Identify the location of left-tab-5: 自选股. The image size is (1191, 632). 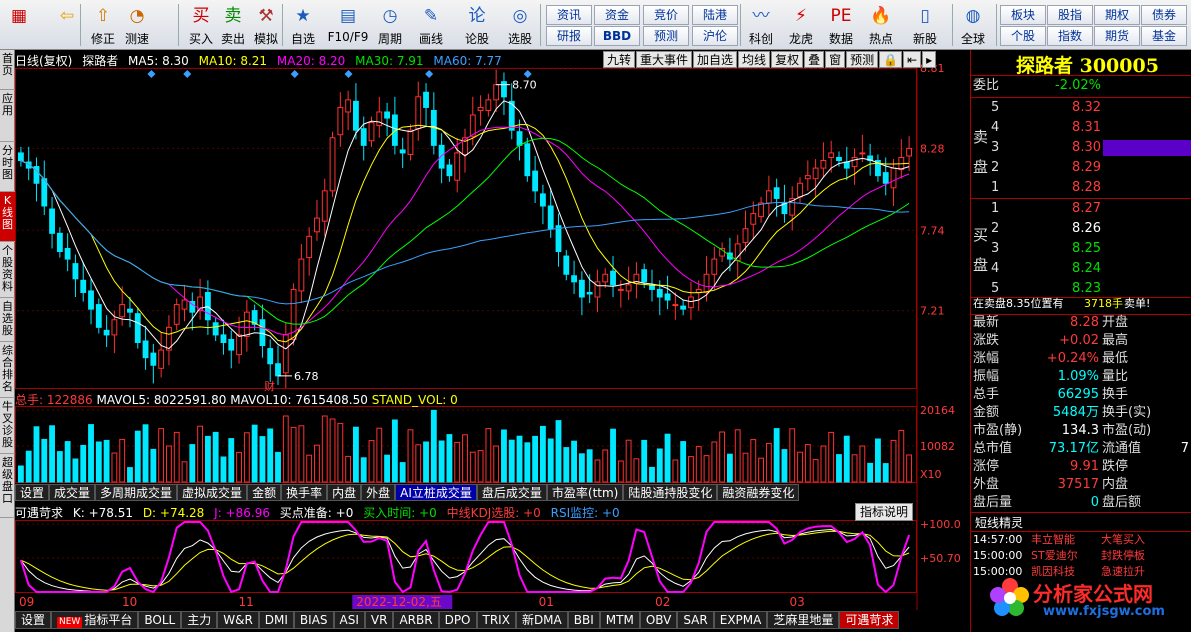
(7, 320).